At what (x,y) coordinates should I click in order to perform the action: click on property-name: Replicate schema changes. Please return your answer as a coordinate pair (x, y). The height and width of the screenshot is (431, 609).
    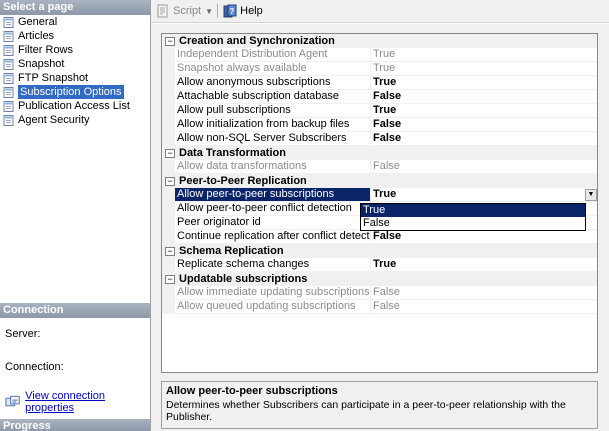
    Looking at the image, I should click on (273, 265).